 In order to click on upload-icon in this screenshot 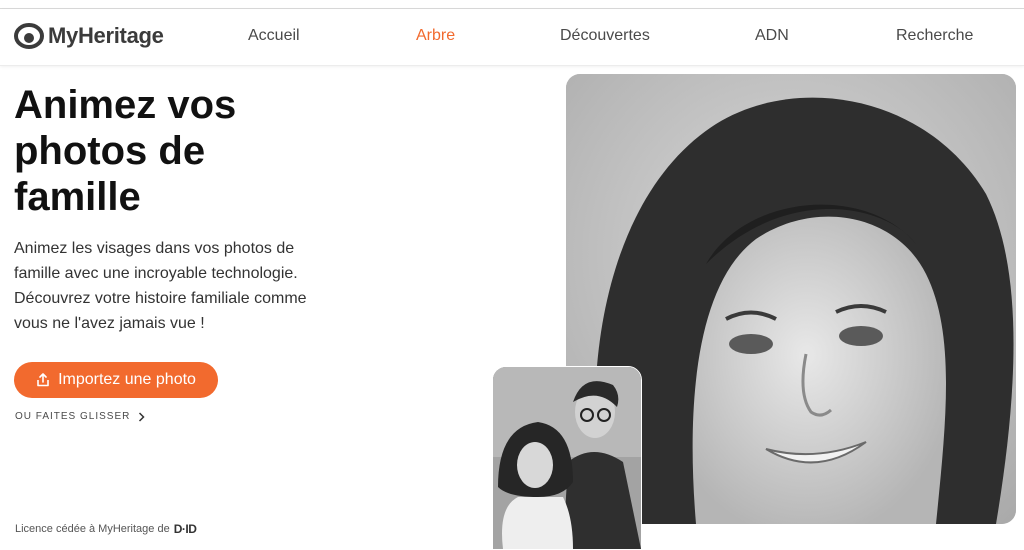, I will do `click(43, 380)`.